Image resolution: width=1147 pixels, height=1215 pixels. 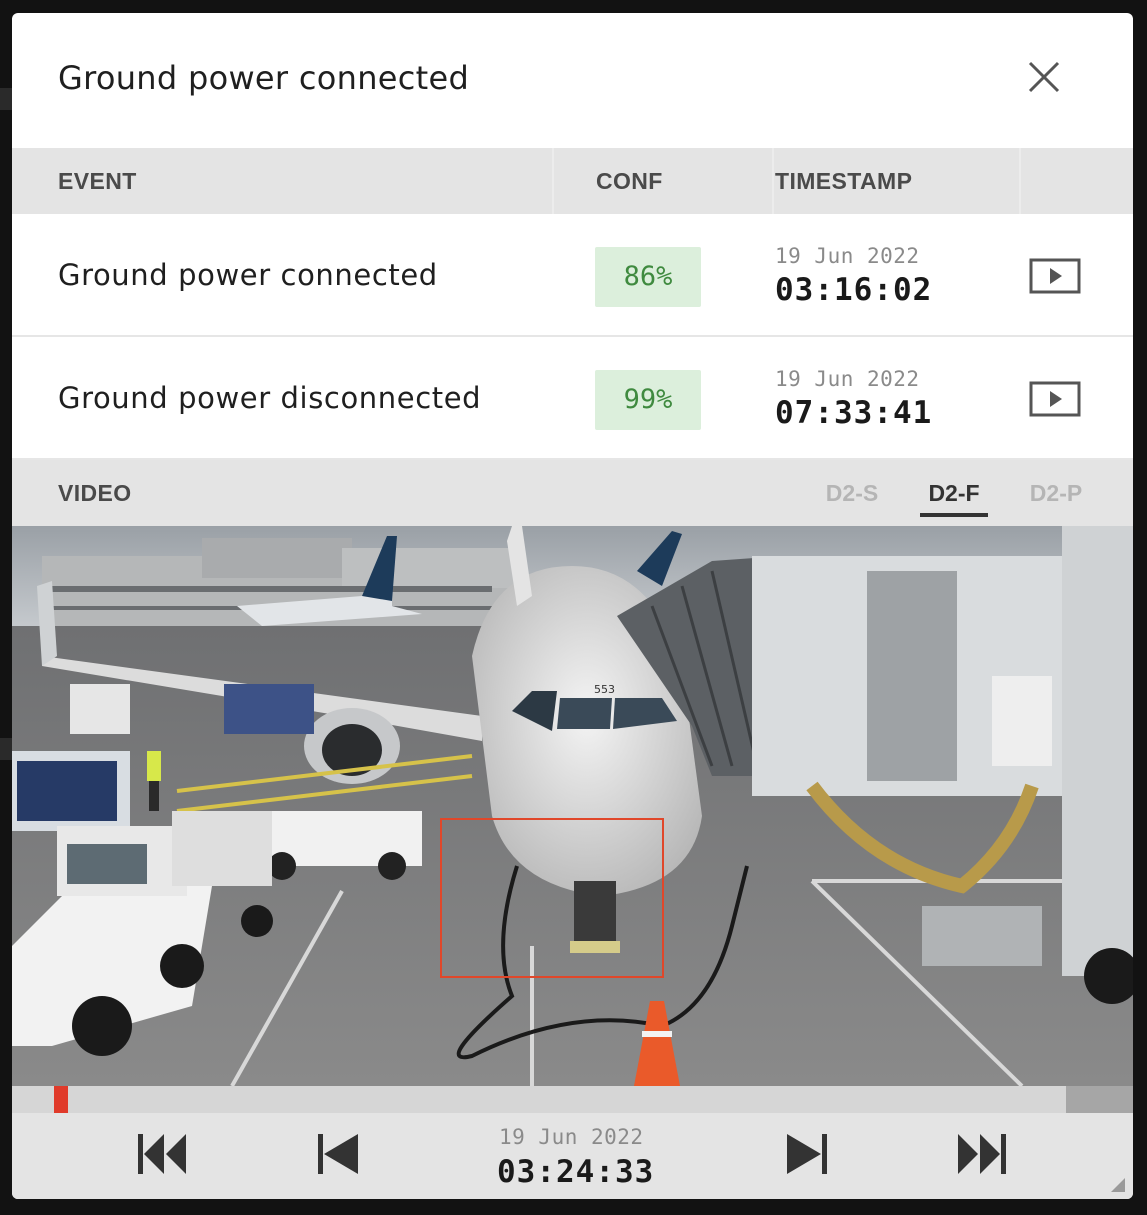 I want to click on timeline-scrubber, so click(x=572, y=1099).